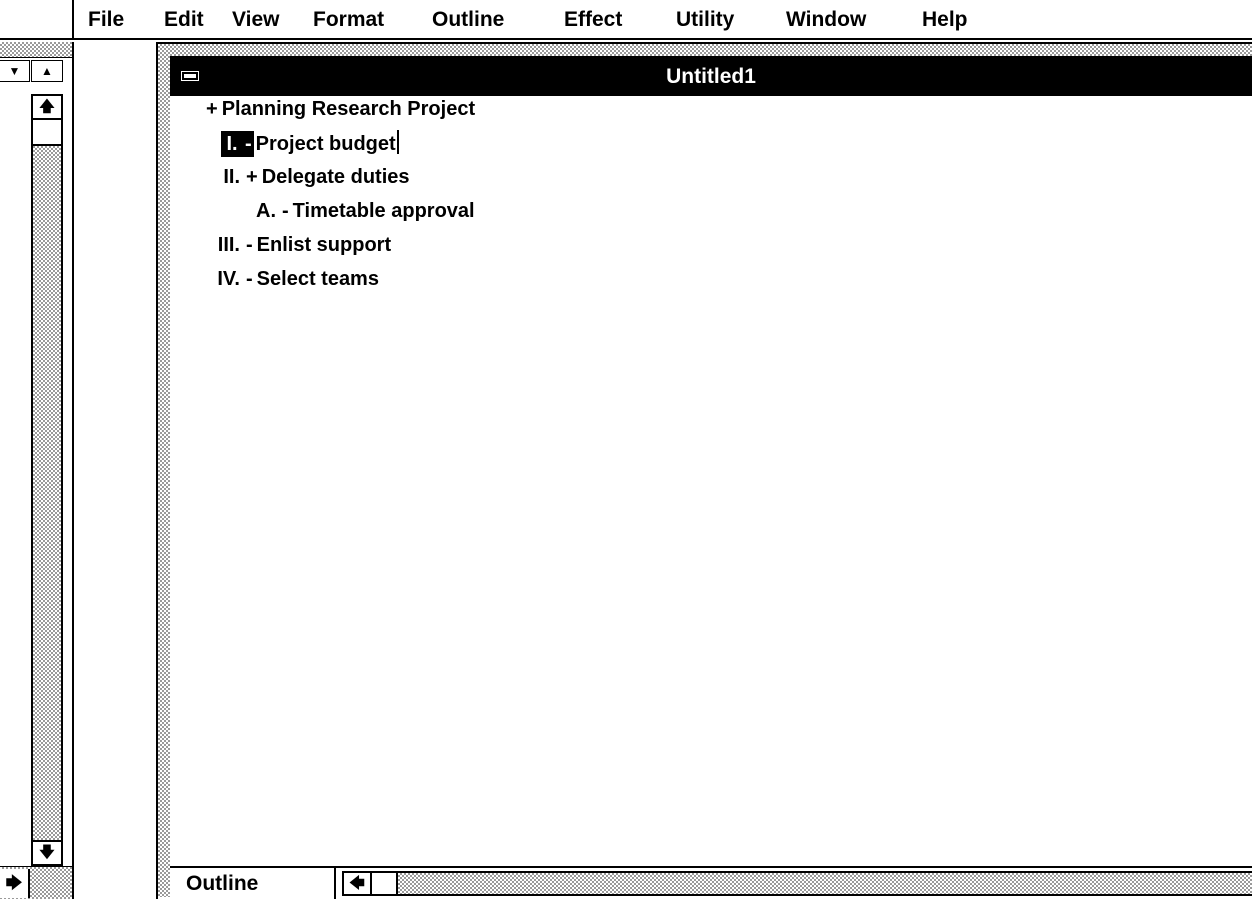  Describe the element at coordinates (317, 279) in the screenshot. I see `outline-text: Select teams` at that location.